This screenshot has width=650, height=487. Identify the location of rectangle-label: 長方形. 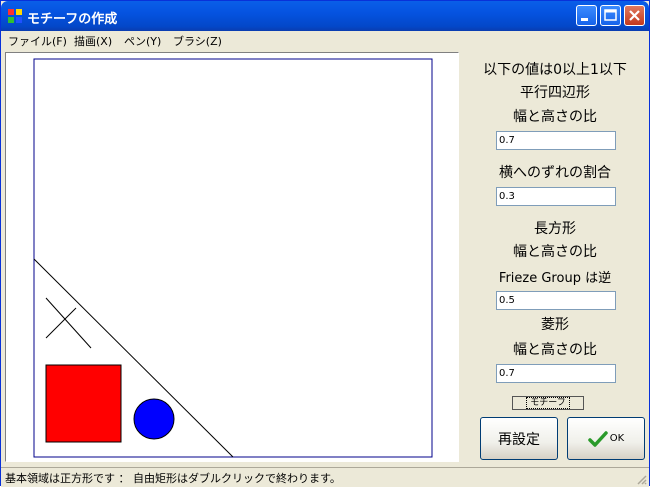
(555, 229).